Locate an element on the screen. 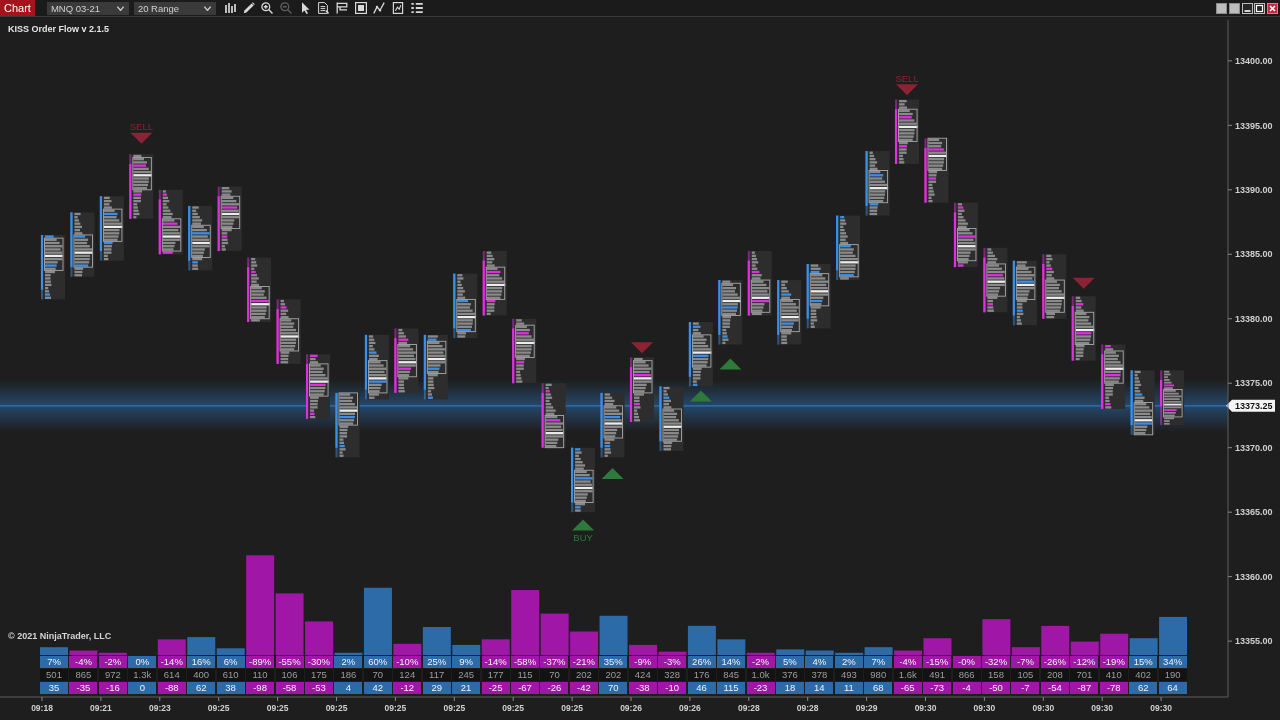  volume-cell: 493 is located at coordinates (848, 675).